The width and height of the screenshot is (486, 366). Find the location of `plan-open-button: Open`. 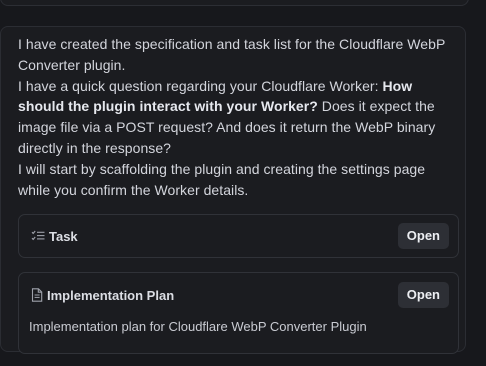

plan-open-button: Open is located at coordinates (423, 295).